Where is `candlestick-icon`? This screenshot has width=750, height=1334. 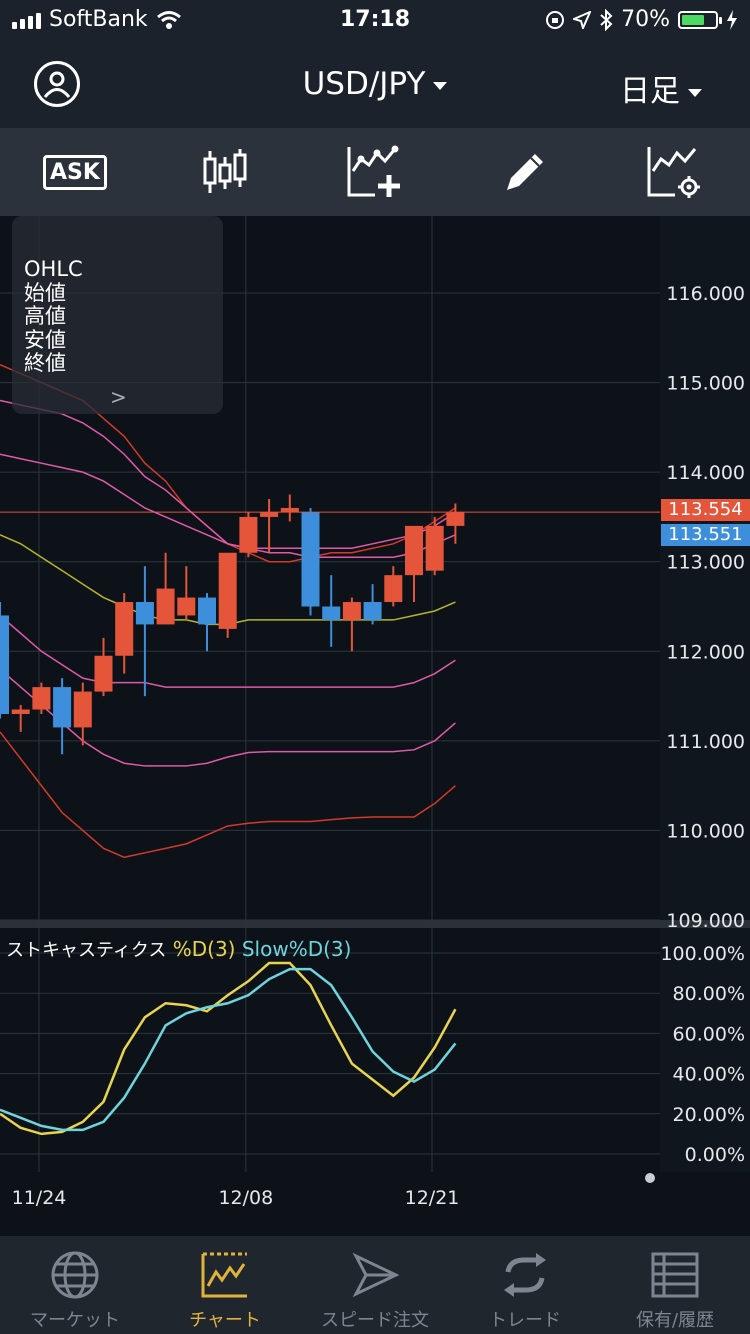
candlestick-icon is located at coordinates (225, 171).